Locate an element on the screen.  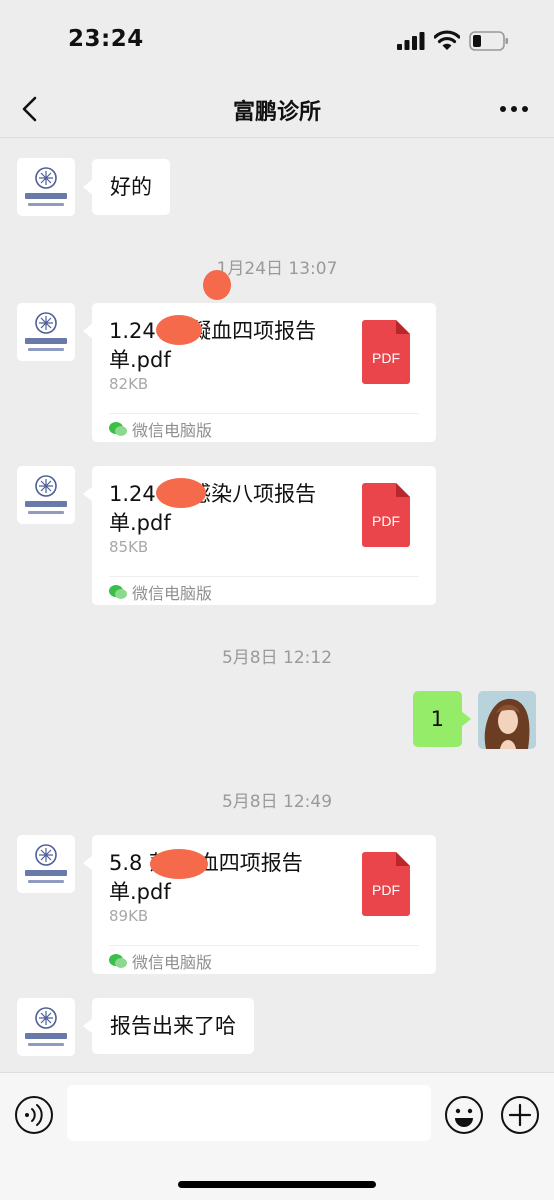
file-name: 5.8 萍 凝血四项报告单.pdf is located at coordinates (206, 877).